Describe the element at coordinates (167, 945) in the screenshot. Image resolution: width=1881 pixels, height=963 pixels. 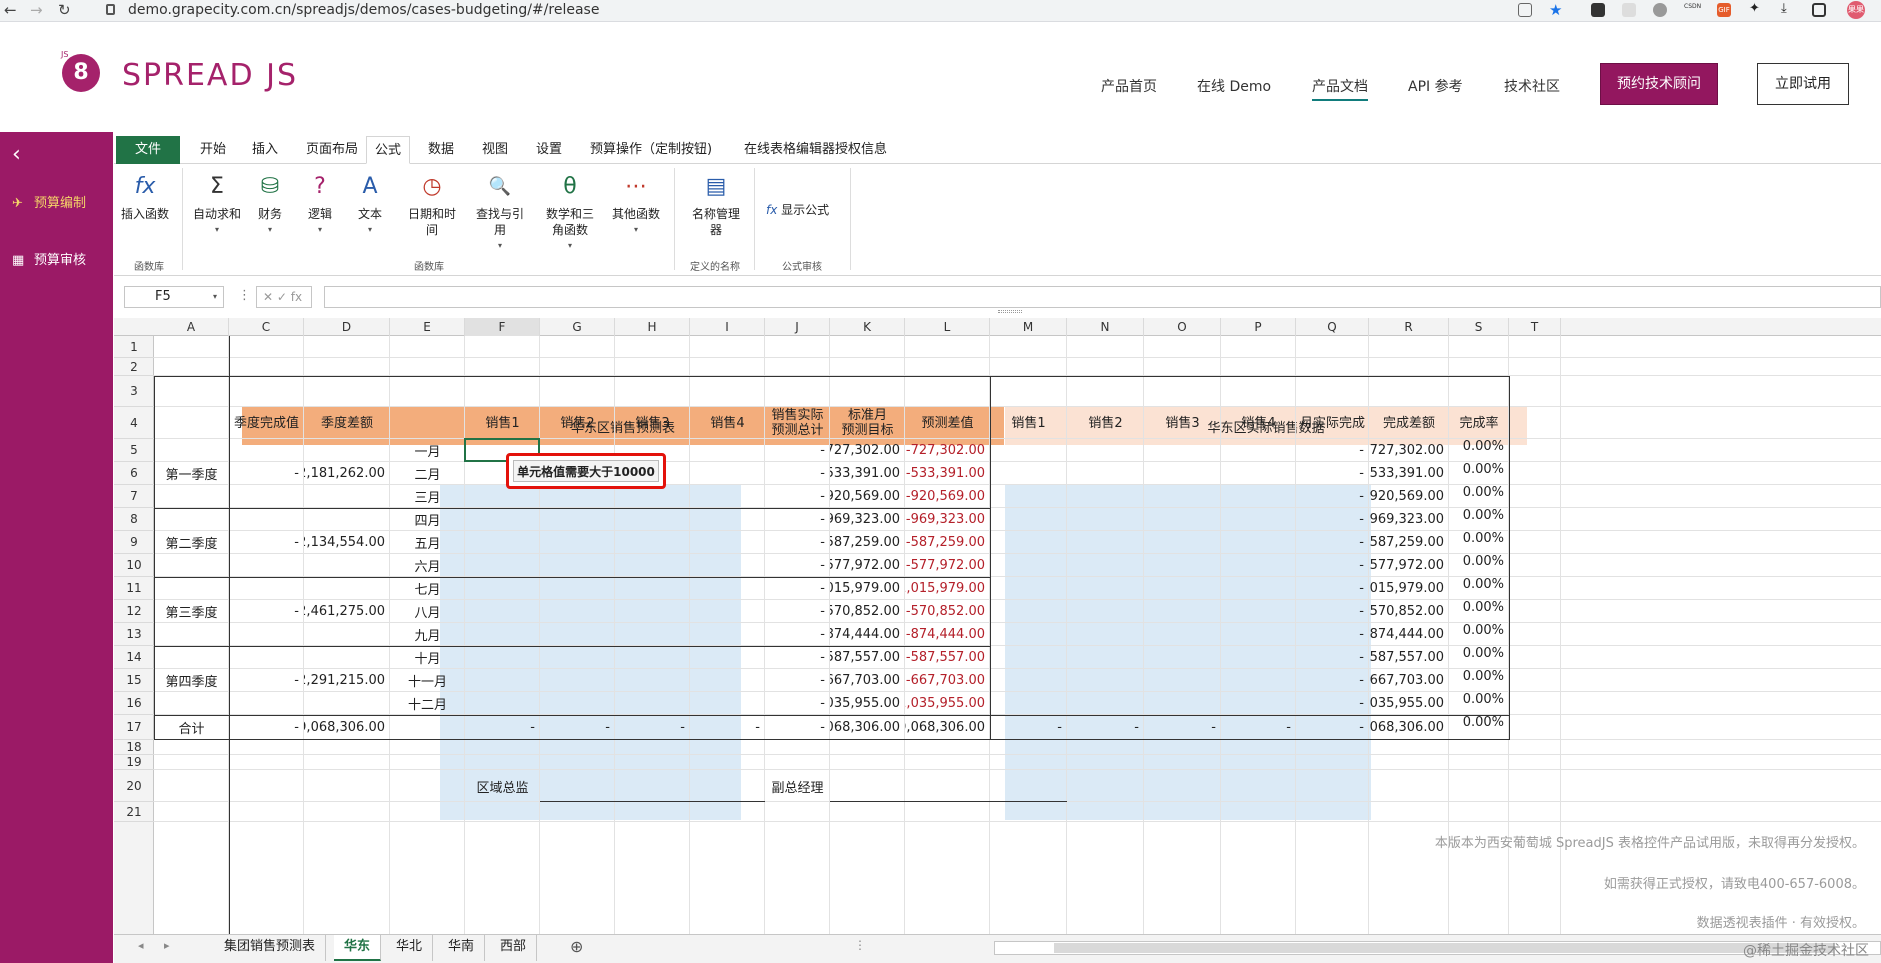
I see `tab-next-icon: ▸` at that location.